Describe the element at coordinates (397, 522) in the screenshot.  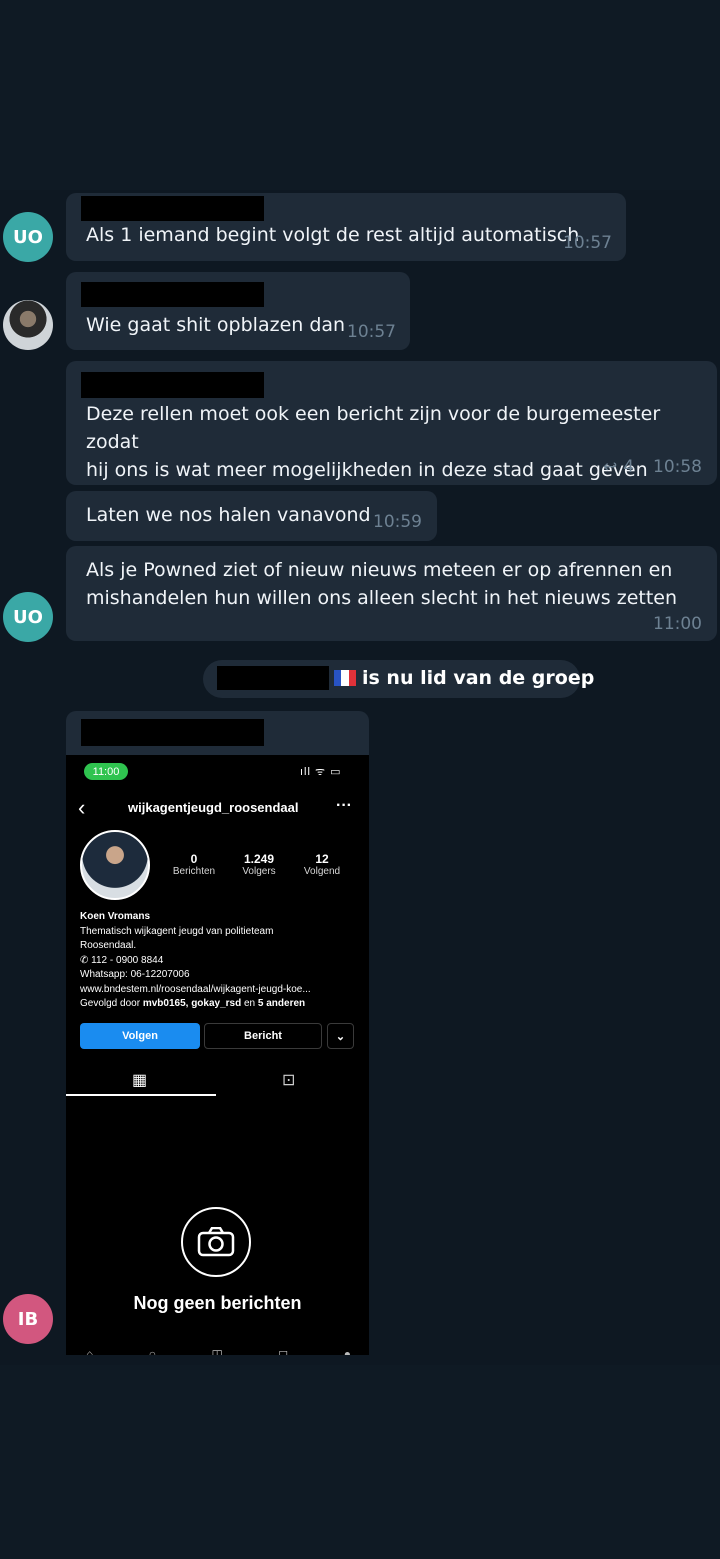
I see `message-time: 10:59` at that location.